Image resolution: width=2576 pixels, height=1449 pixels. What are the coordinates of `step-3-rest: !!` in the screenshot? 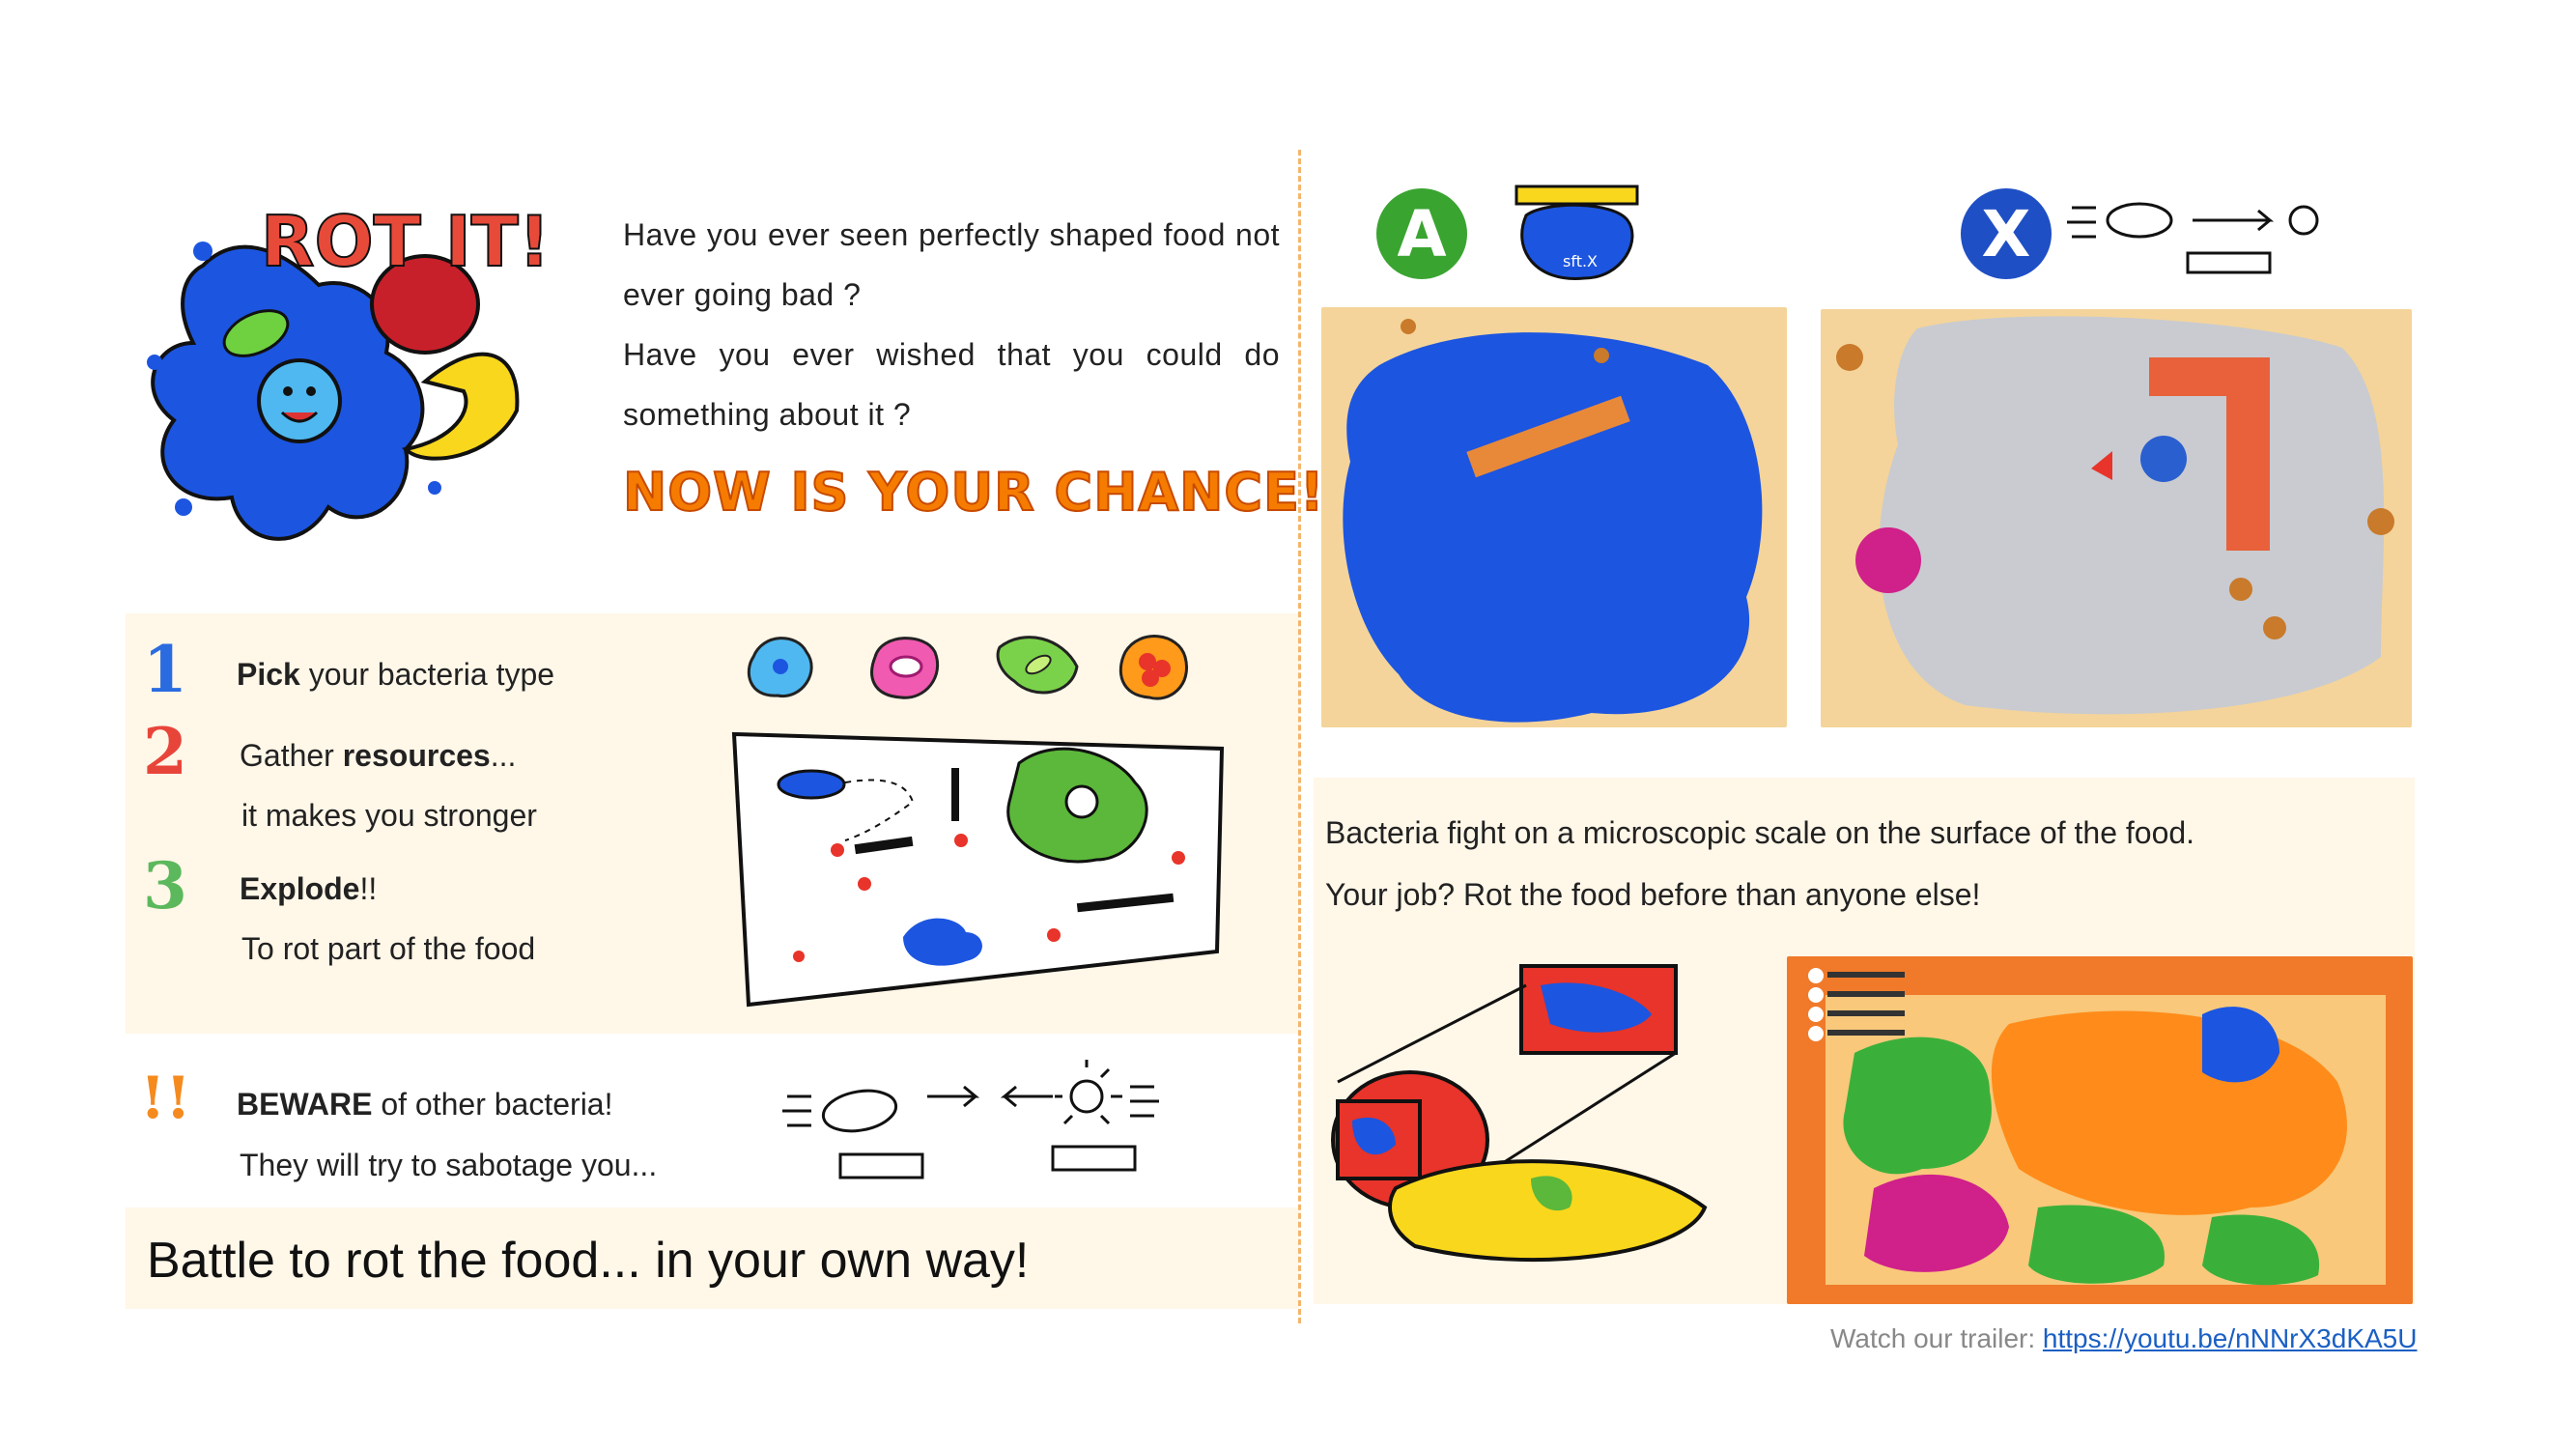 It's located at (368, 888).